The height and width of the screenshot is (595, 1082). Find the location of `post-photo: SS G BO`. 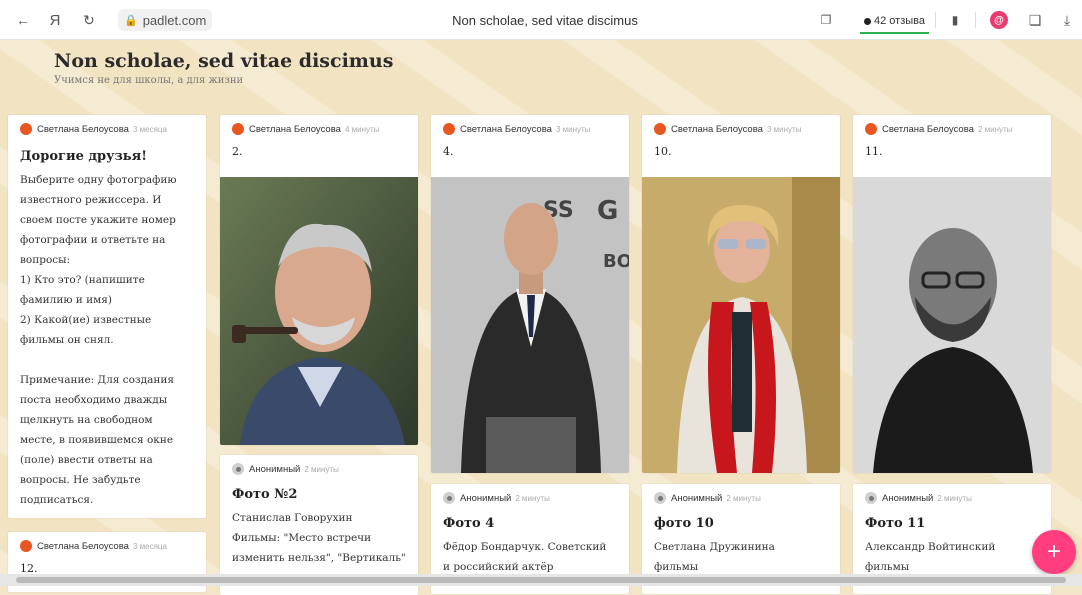

post-photo: SS G BO is located at coordinates (530, 325).